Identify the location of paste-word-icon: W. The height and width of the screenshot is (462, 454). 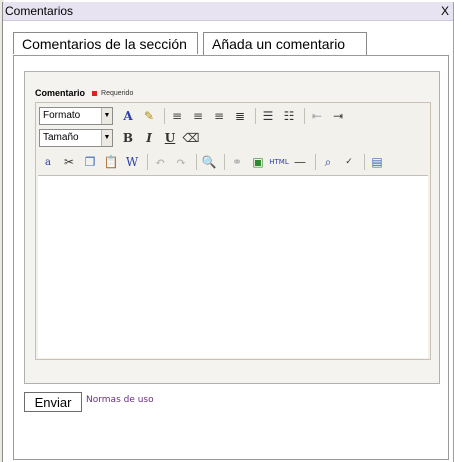
(132, 162).